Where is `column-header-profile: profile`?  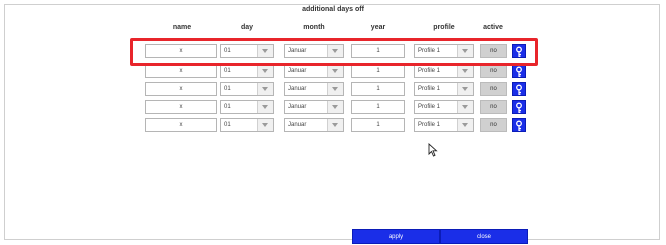 column-header-profile: profile is located at coordinates (444, 27).